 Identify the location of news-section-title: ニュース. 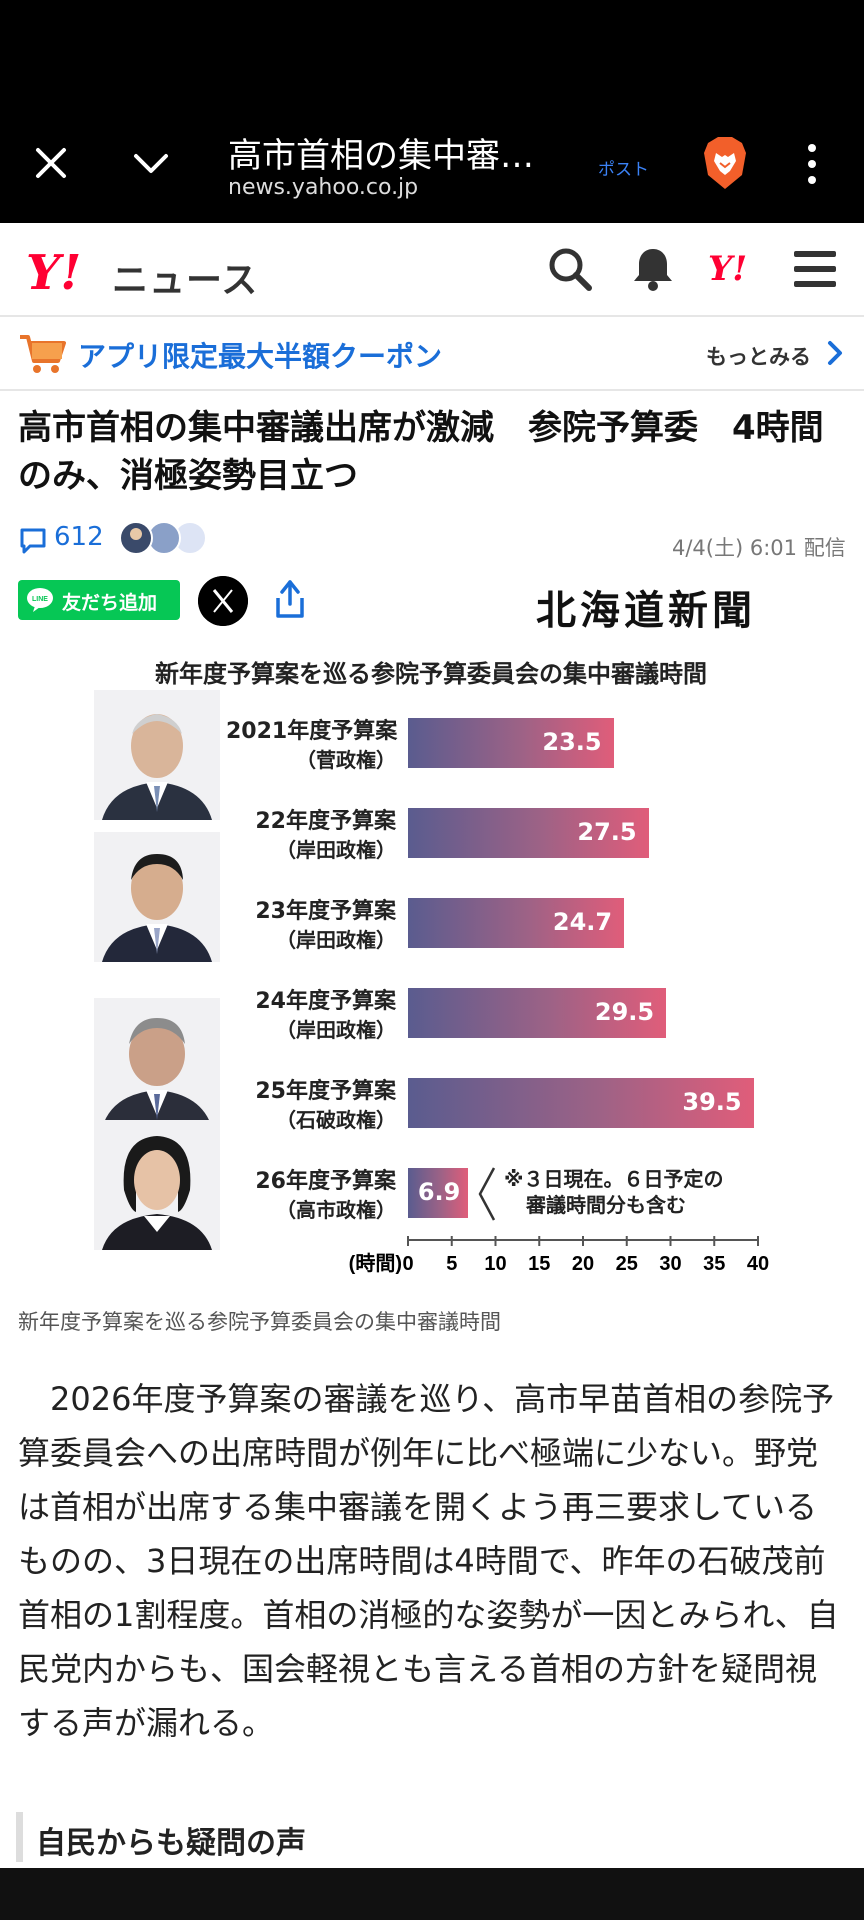
(185, 277).